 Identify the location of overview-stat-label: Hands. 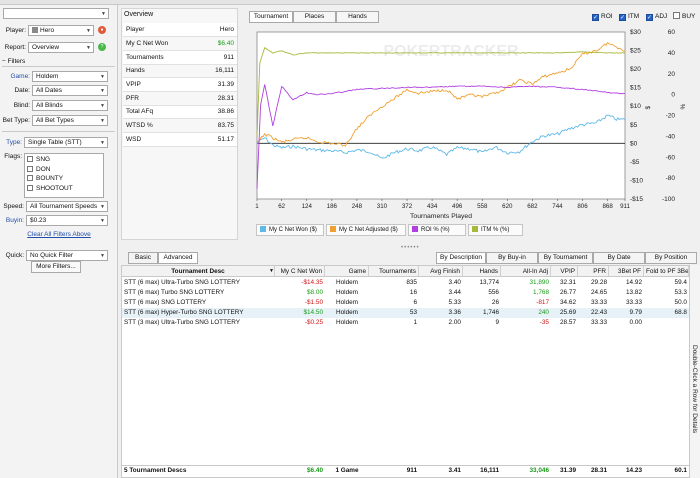
(161, 71).